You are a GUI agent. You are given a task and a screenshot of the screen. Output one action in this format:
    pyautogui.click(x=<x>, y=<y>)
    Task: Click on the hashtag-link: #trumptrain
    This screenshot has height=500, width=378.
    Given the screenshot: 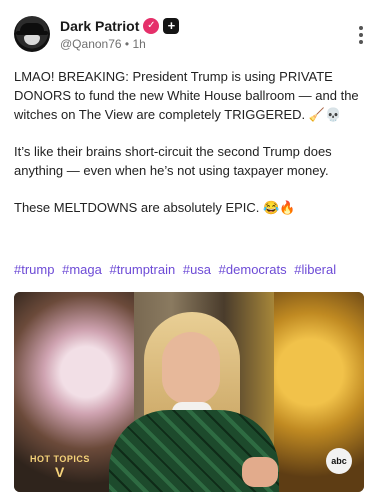 What is the action you would take?
    pyautogui.click(x=142, y=269)
    